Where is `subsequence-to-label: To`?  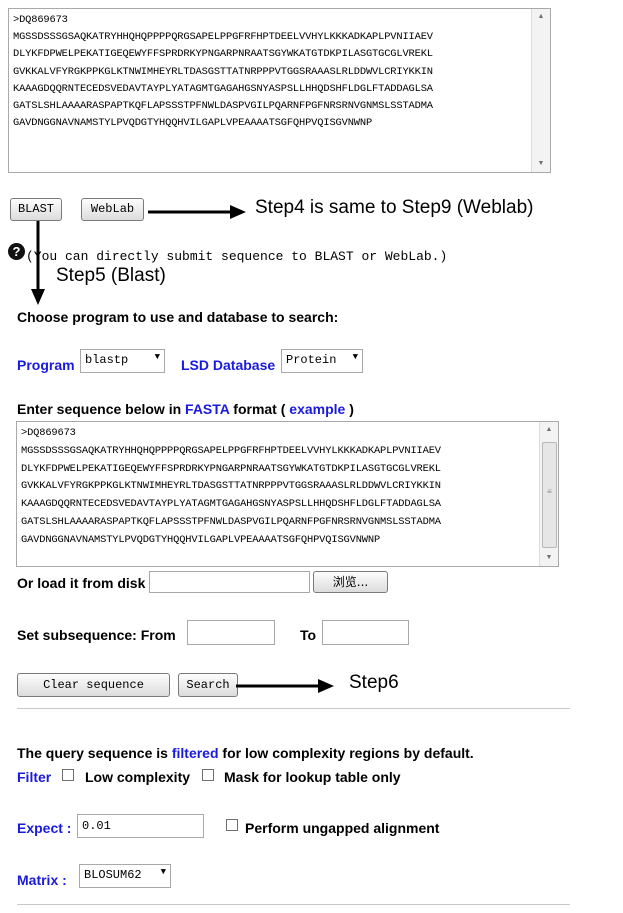
subsequence-to-label: To is located at coordinates (308, 635).